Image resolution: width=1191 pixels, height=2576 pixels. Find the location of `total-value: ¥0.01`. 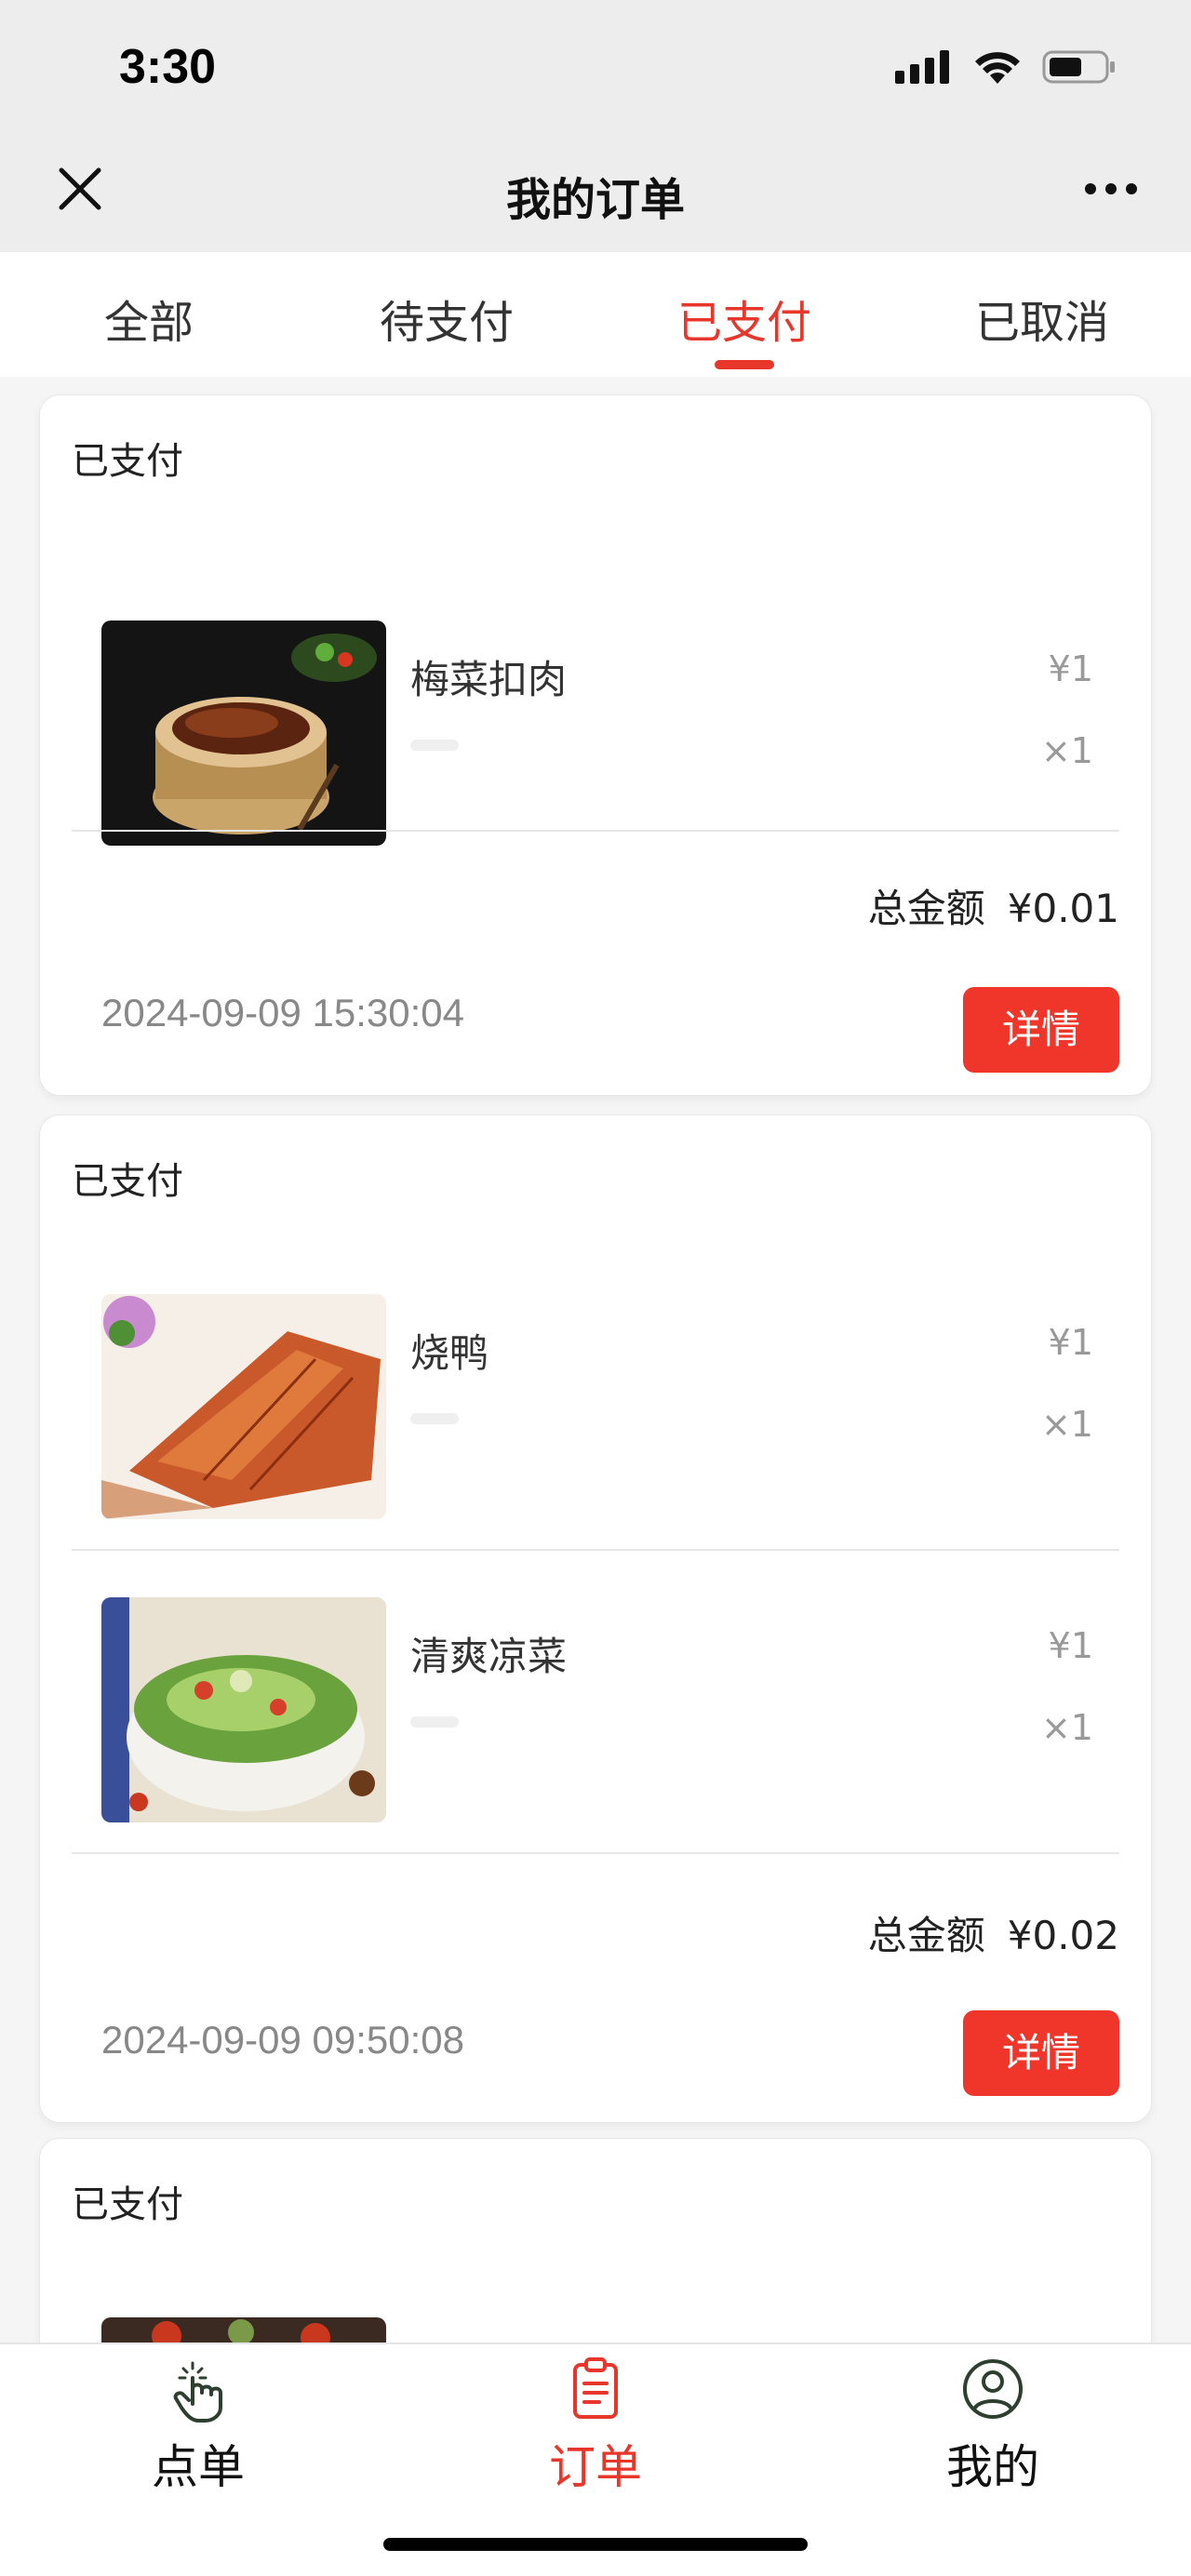

total-value: ¥0.01 is located at coordinates (1063, 908).